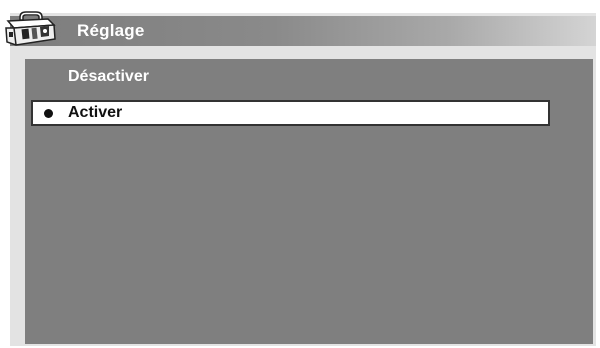 Image resolution: width=600 pixels, height=348 pixels. Describe the element at coordinates (48, 113) in the screenshot. I see `selected-bullet-icon` at that location.